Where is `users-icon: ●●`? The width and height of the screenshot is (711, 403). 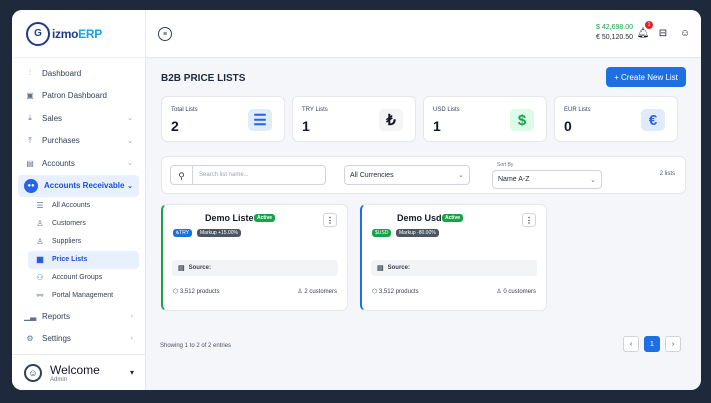 users-icon: ●● is located at coordinates (31, 185).